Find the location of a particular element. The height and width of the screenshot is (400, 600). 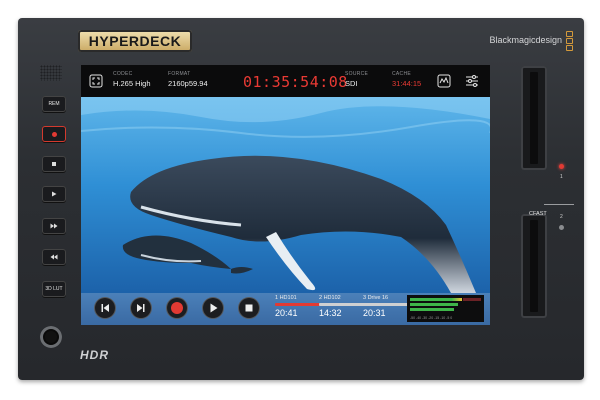

slot-2-led is located at coordinates (561, 227).